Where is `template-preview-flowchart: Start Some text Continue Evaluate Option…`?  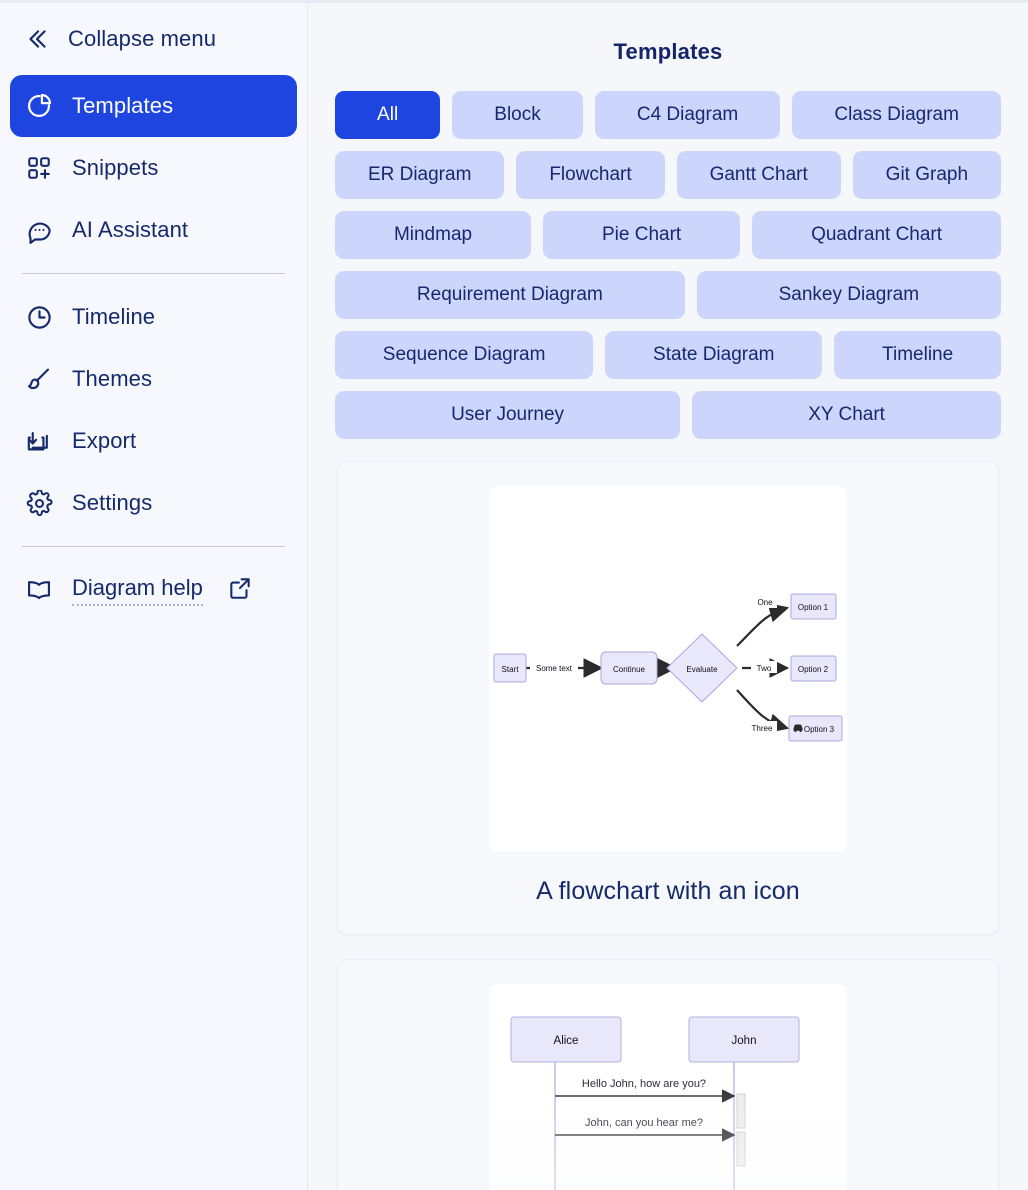 template-preview-flowchart: Start Some text Continue Evaluate Option… is located at coordinates (668, 668).